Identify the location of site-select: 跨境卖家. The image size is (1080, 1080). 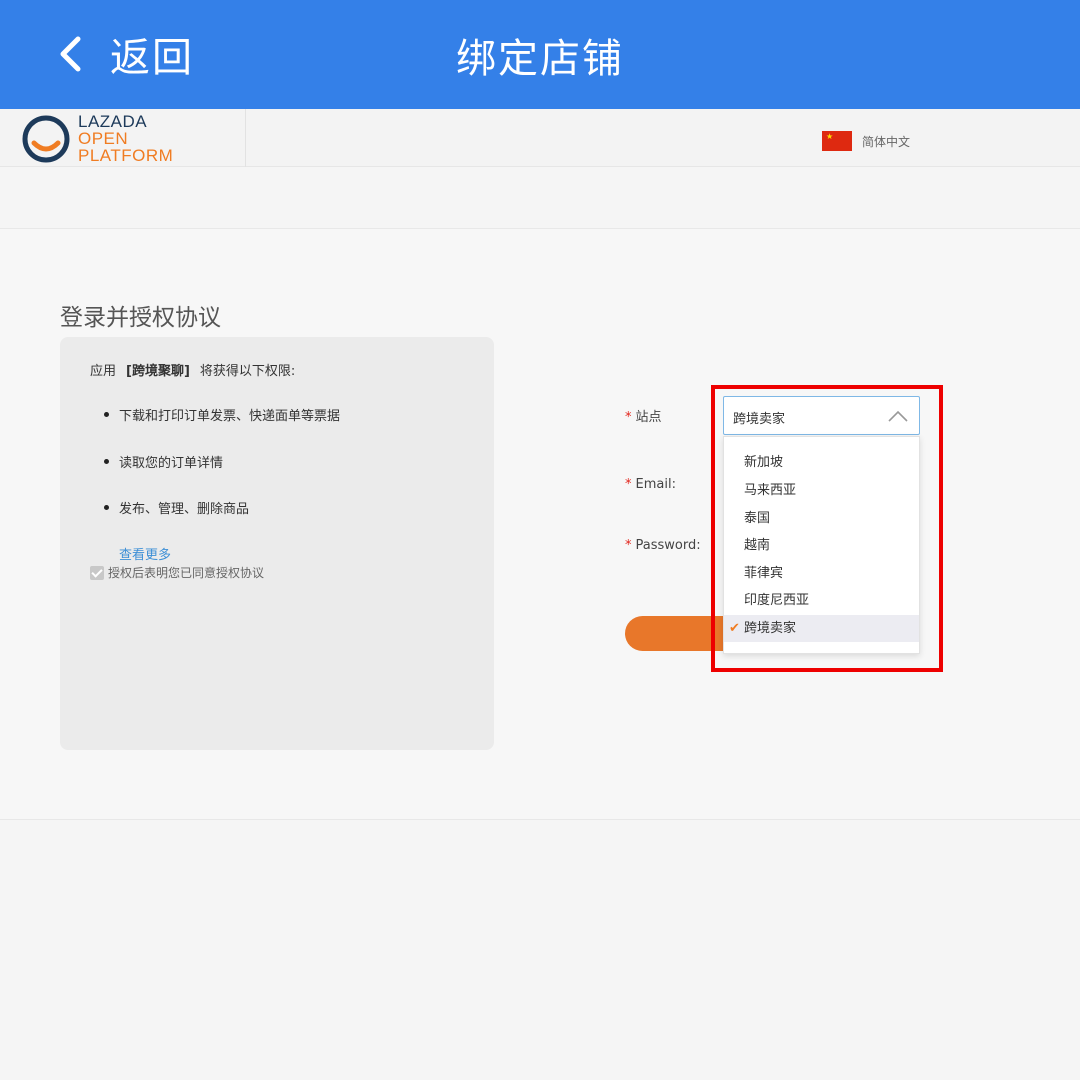
(821, 415).